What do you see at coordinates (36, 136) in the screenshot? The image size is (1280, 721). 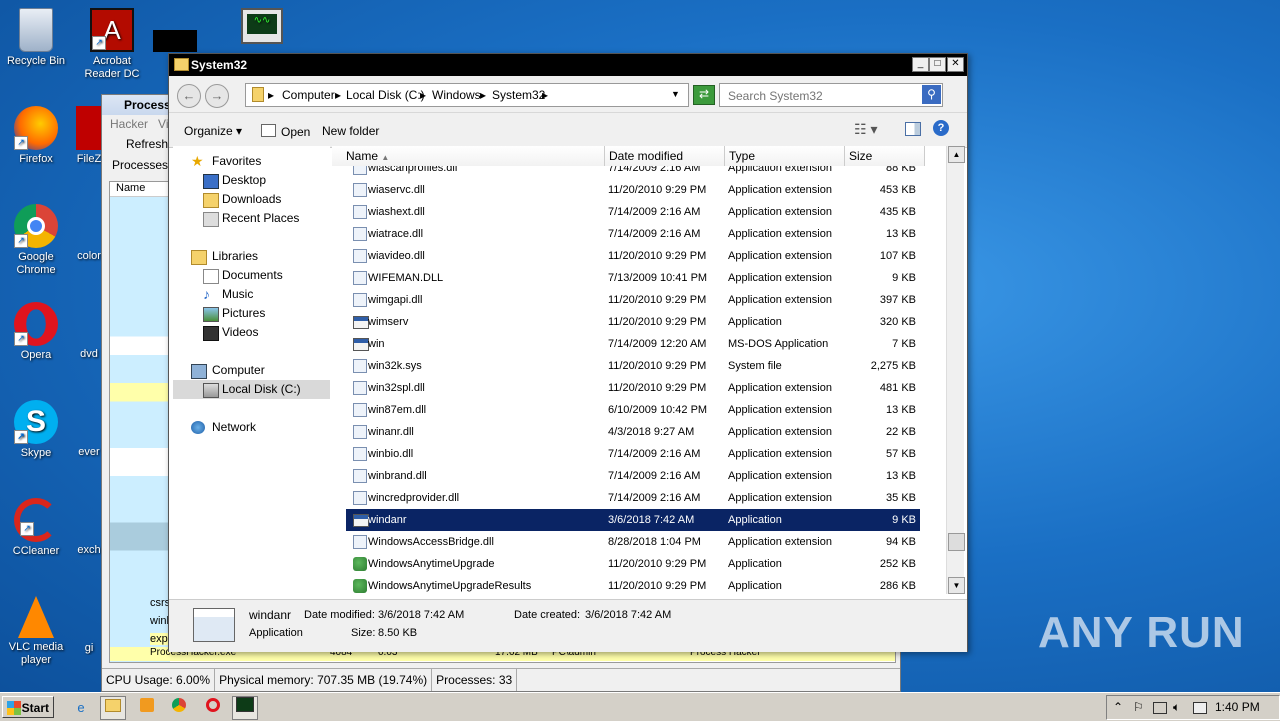 I see `desktop-icon-firefox: ↗ Firefox` at bounding box center [36, 136].